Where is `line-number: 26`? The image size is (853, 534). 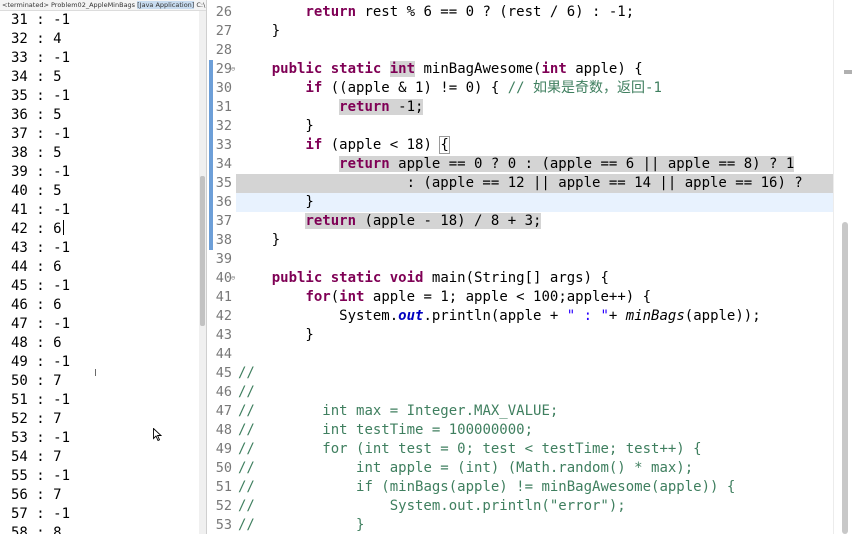 line-number: 26 is located at coordinates (223, 12).